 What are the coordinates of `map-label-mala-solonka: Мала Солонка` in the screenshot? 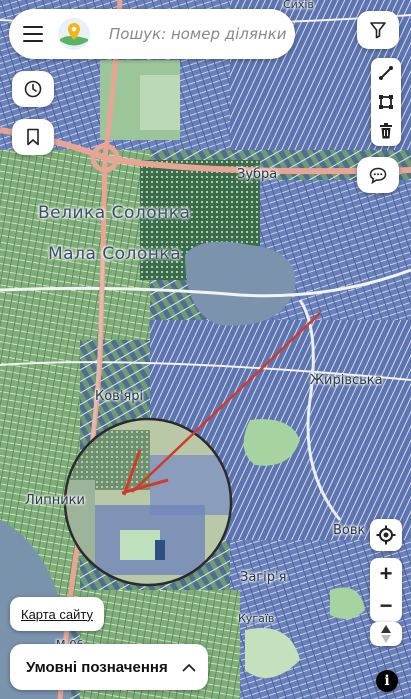 It's located at (115, 254).